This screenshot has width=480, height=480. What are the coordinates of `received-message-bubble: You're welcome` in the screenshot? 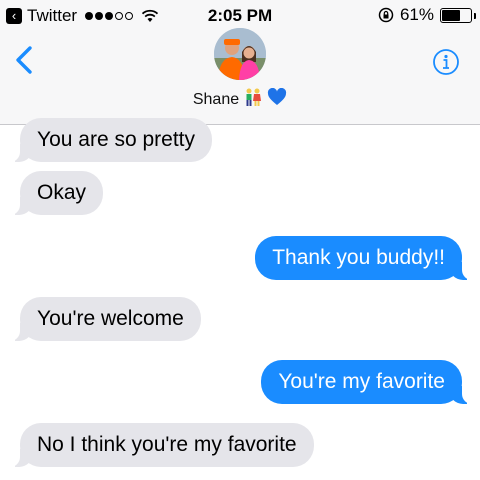 It's located at (105, 319).